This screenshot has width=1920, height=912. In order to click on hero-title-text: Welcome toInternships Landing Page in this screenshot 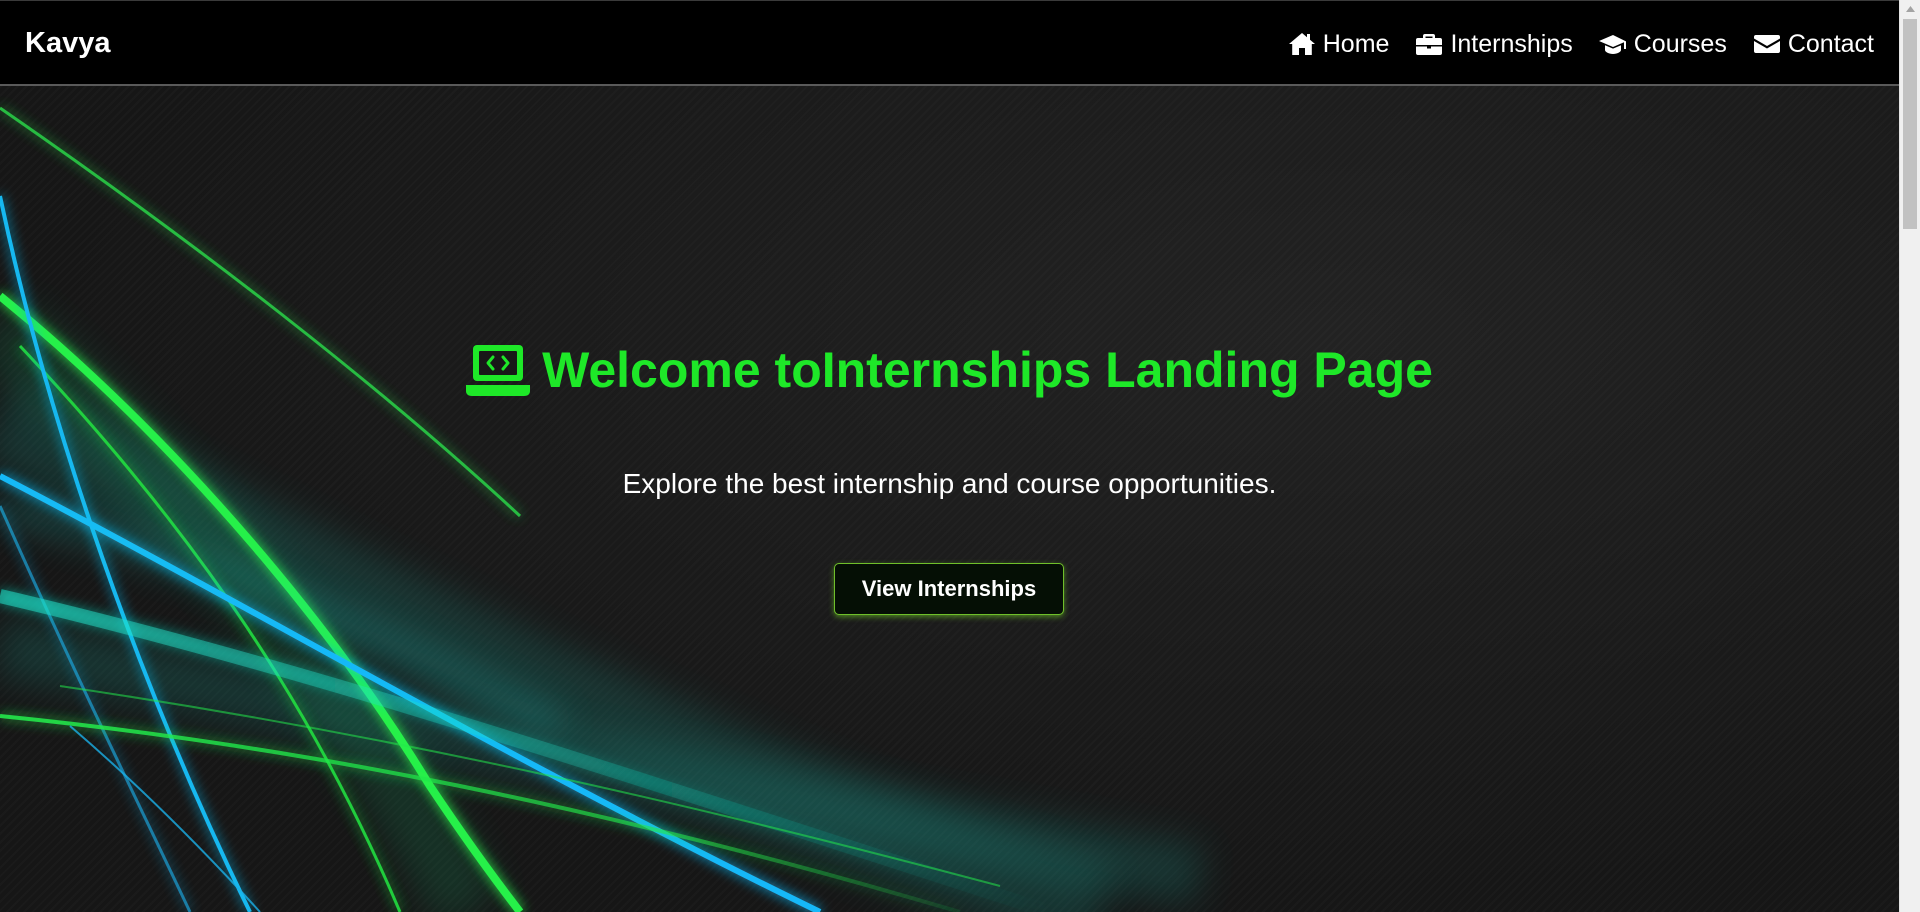, I will do `click(987, 370)`.